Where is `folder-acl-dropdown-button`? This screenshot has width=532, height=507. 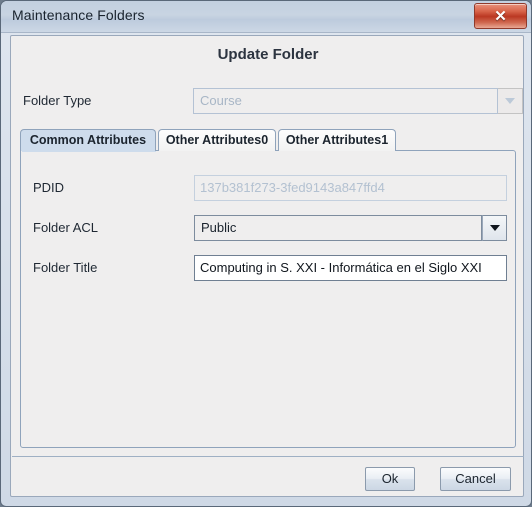 folder-acl-dropdown-button is located at coordinates (494, 228).